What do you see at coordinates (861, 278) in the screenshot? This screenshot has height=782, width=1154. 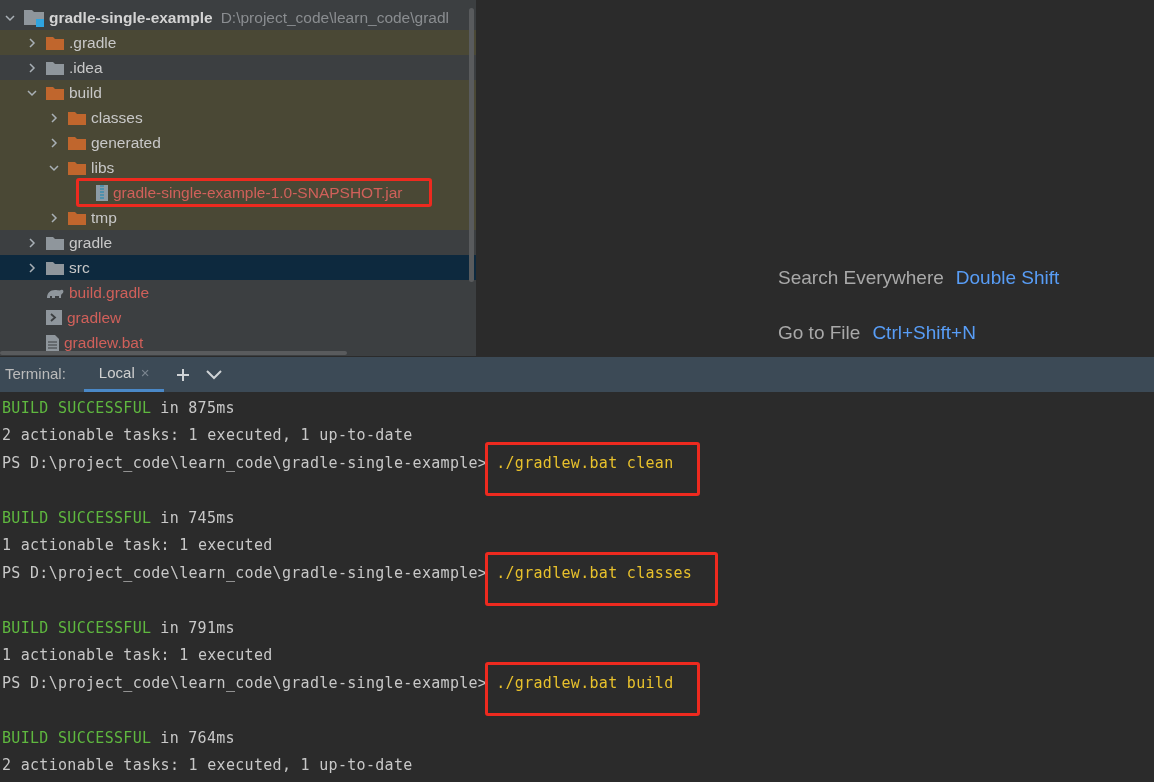 I see `hint-label: Search Everywhere` at bounding box center [861, 278].